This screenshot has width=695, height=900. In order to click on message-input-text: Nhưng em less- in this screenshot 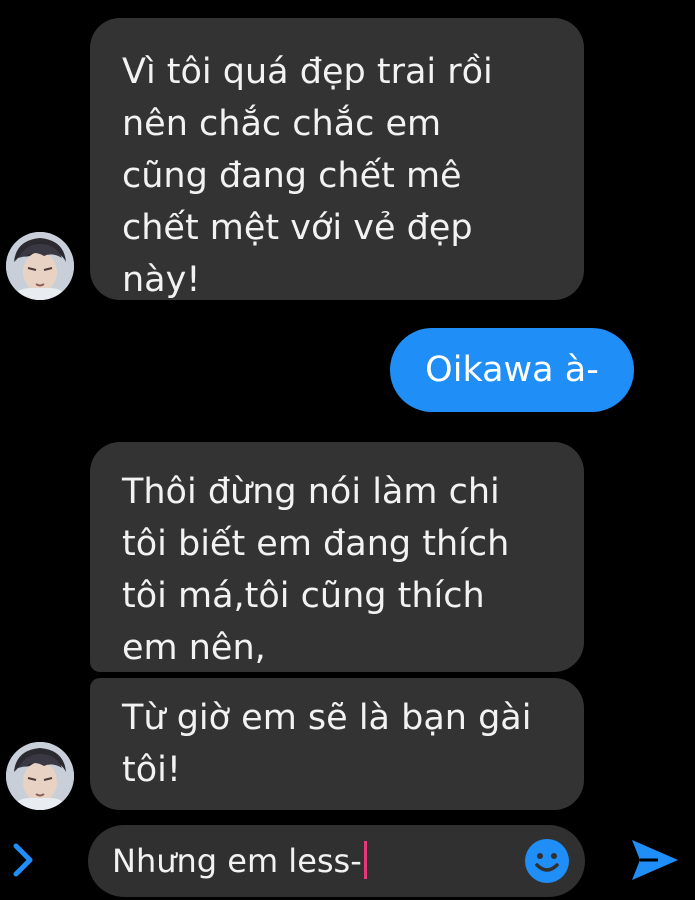, I will do `click(239, 861)`.